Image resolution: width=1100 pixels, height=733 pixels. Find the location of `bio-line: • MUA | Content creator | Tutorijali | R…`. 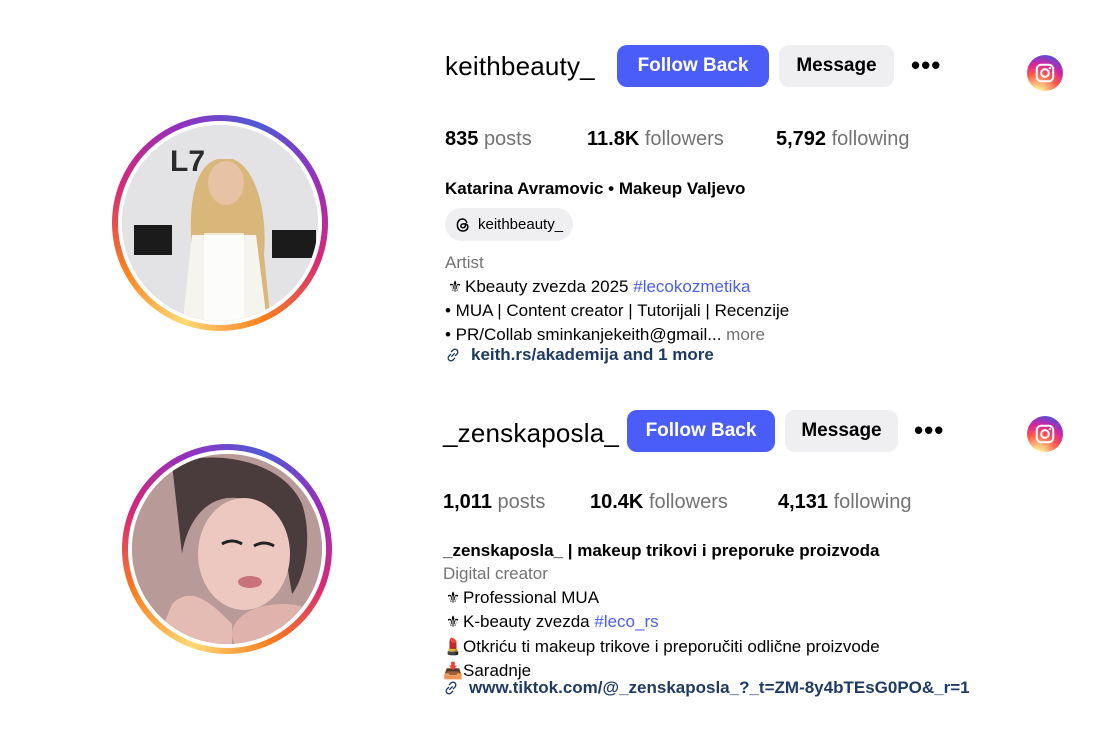

bio-line: • MUA | Content creator | Tutorijali | R… is located at coordinates (617, 310).